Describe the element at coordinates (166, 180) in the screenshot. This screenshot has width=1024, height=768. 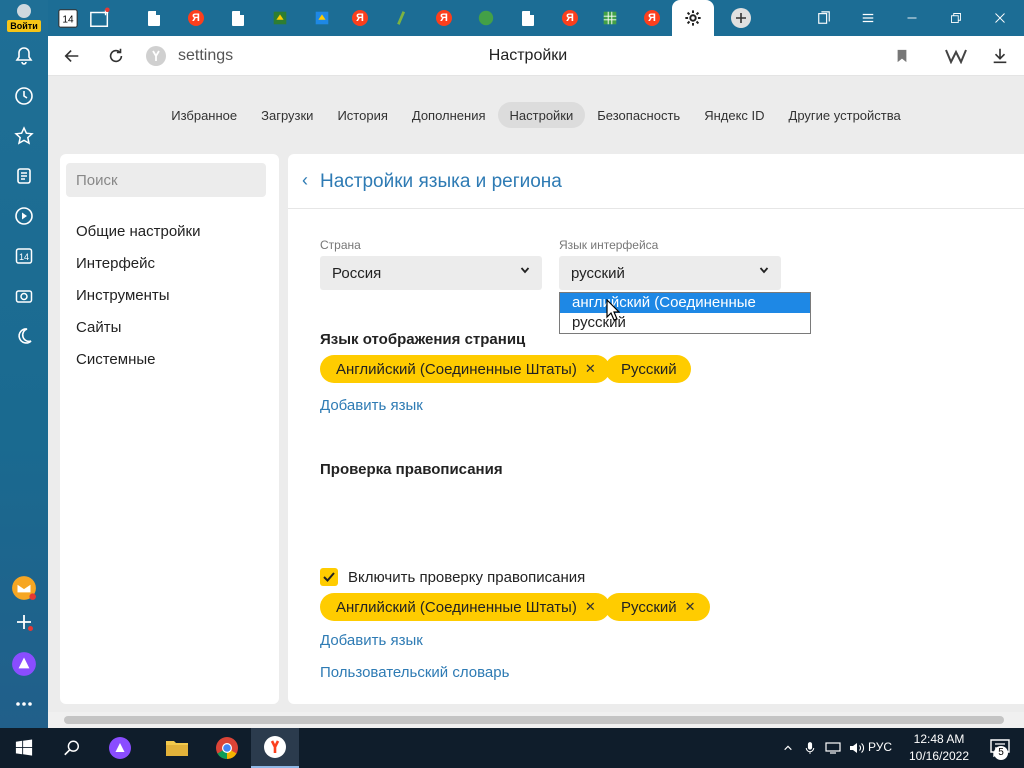
I see `settings-search-input` at that location.